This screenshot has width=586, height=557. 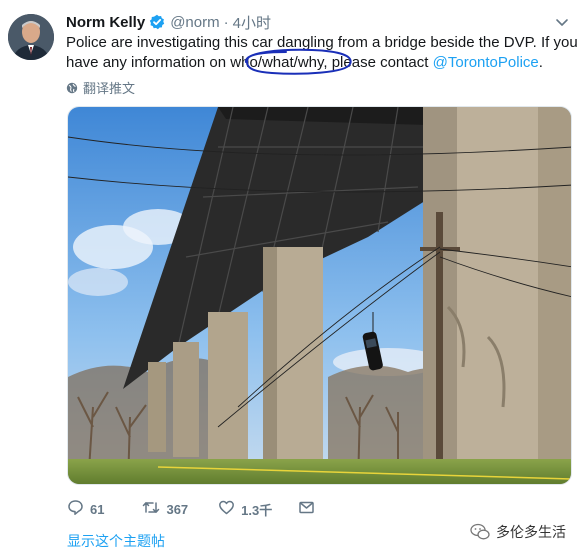 What do you see at coordinates (157, 22) in the screenshot?
I see `verified-badge-icon` at bounding box center [157, 22].